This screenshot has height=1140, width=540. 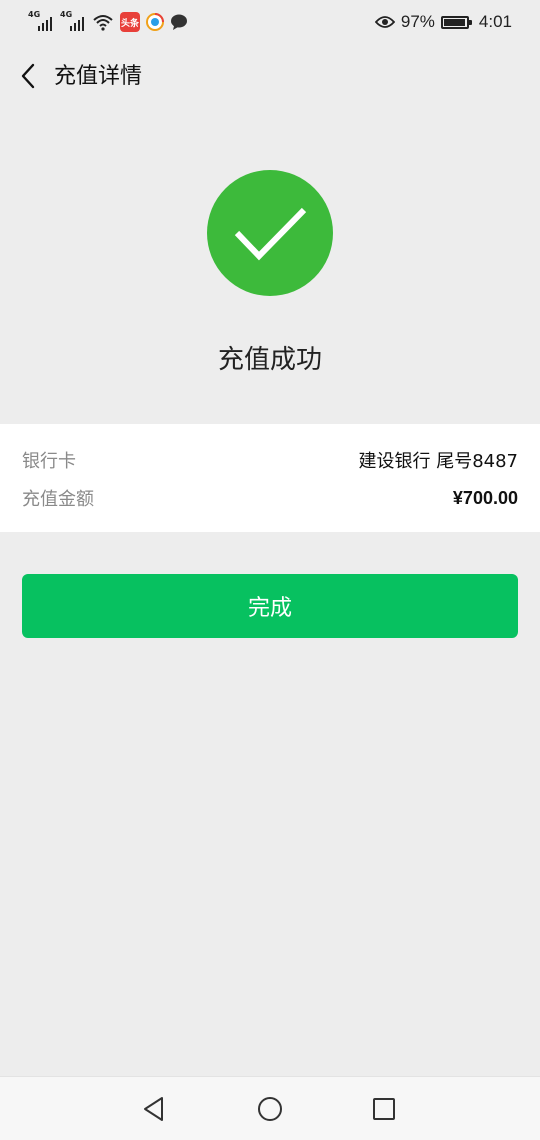 I want to click on eye-comfort-icon, so click(x=384, y=22).